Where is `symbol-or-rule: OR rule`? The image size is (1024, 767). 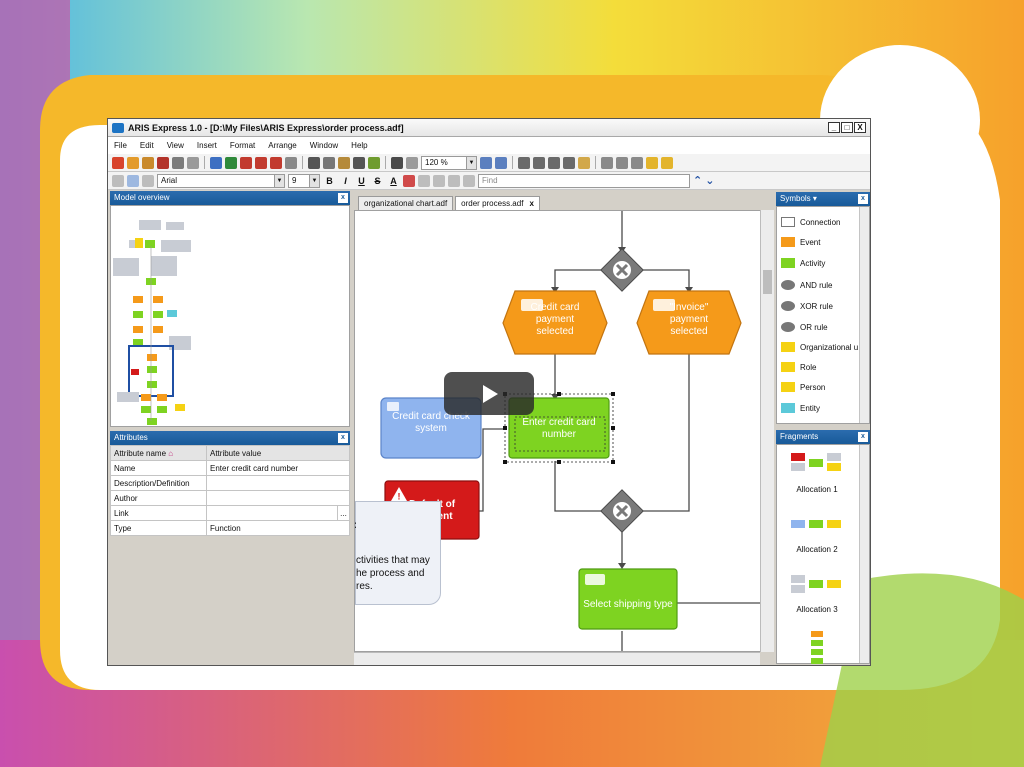 symbol-or-rule: OR rule is located at coordinates (804, 327).